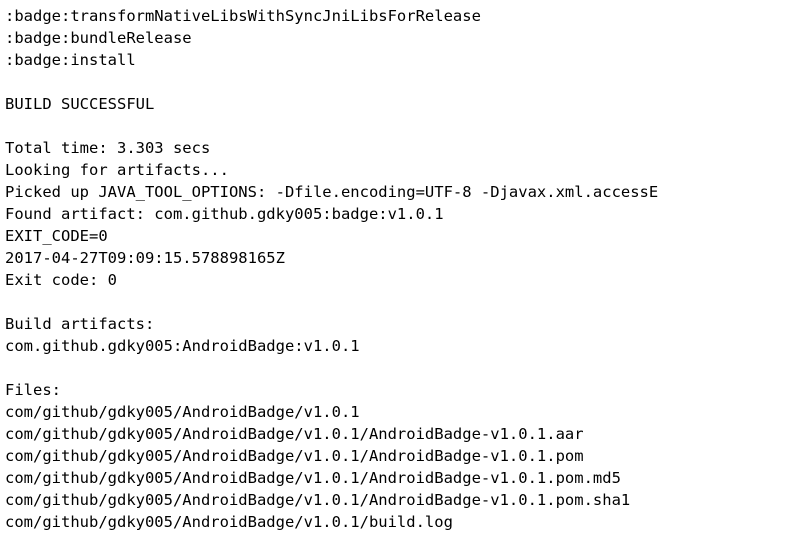 The width and height of the screenshot is (798, 536). I want to click on log-line-exit-code: Exit code: 0, so click(61, 280).